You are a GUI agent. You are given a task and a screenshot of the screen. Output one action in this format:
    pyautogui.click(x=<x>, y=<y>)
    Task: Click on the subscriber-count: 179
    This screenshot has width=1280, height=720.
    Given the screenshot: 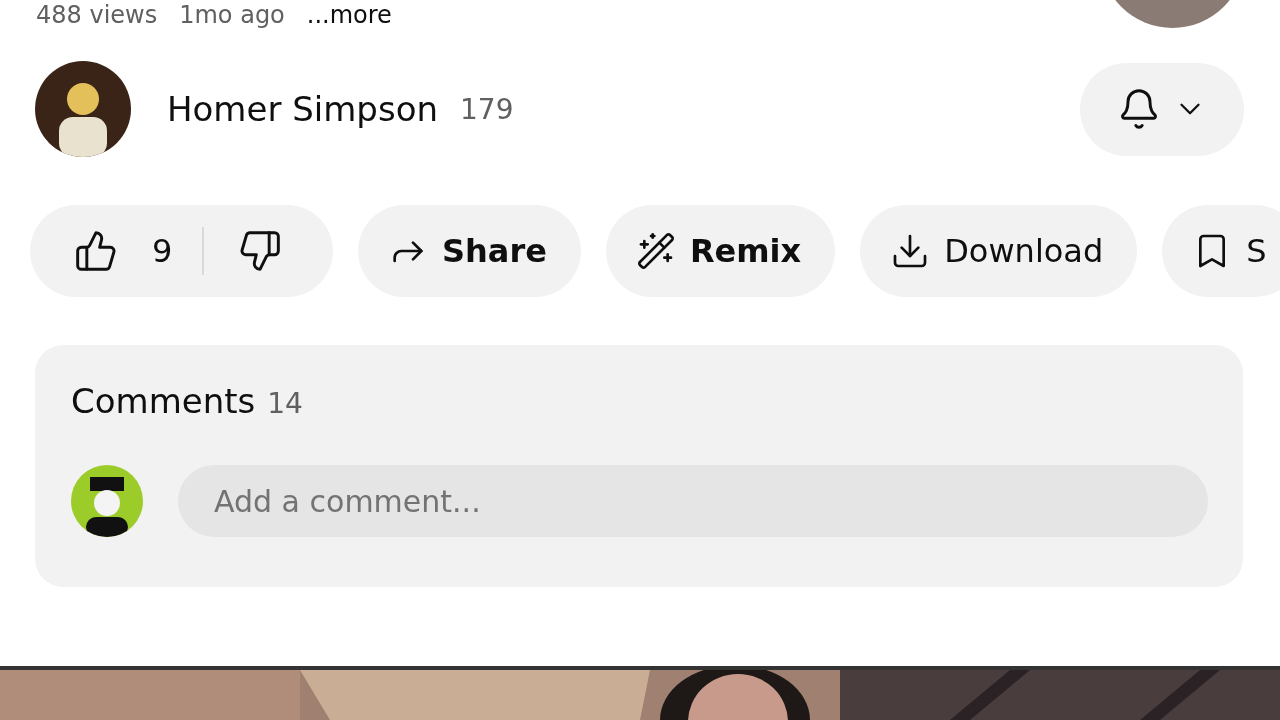 What is the action you would take?
    pyautogui.click(x=487, y=109)
    